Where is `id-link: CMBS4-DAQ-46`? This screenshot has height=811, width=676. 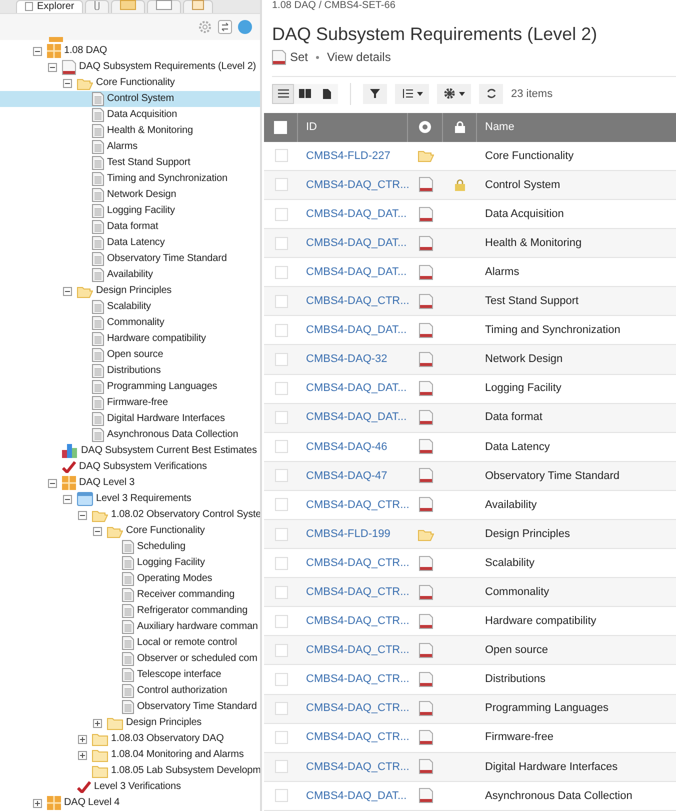
id-link: CMBS4-DAQ-46 is located at coordinates (347, 446).